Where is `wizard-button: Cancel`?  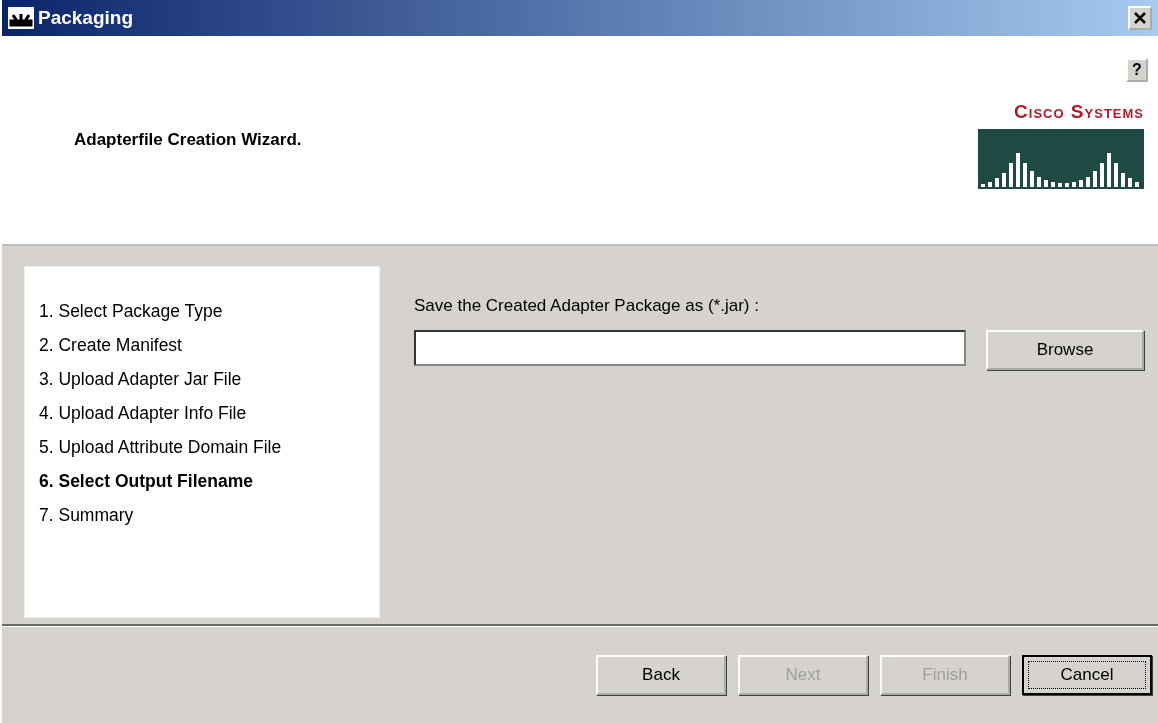
wizard-button: Cancel is located at coordinates (1087, 675).